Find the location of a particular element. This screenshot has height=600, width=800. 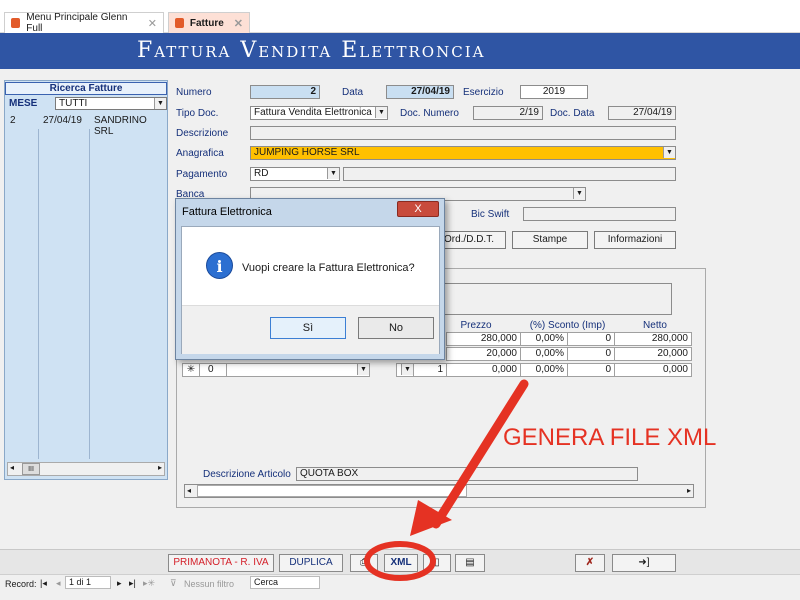

annotation-overlay is located at coordinates (446, 480).